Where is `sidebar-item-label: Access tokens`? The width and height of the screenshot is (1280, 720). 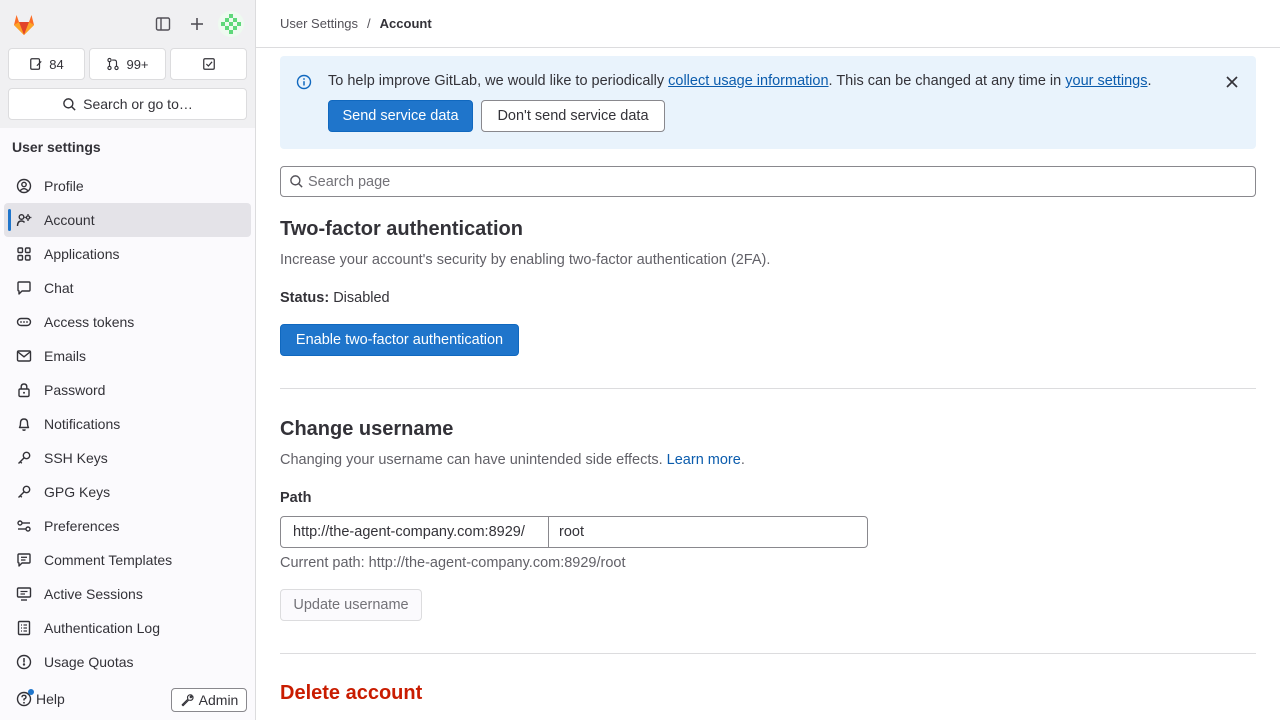
sidebar-item-label: Access tokens is located at coordinates (89, 322).